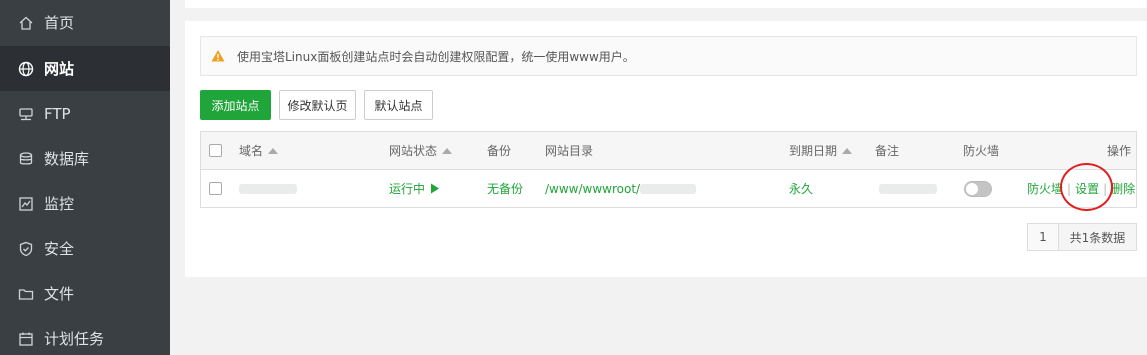 The height and width of the screenshot is (355, 1147). I want to click on status-text: 运行中, so click(407, 189).